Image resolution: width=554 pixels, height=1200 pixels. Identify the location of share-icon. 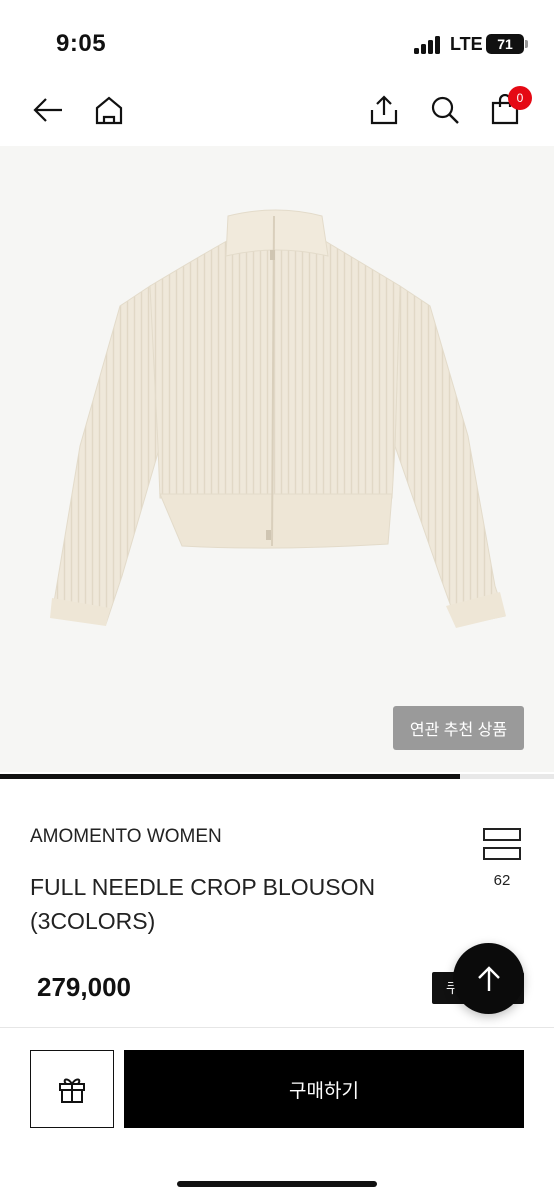
(384, 110).